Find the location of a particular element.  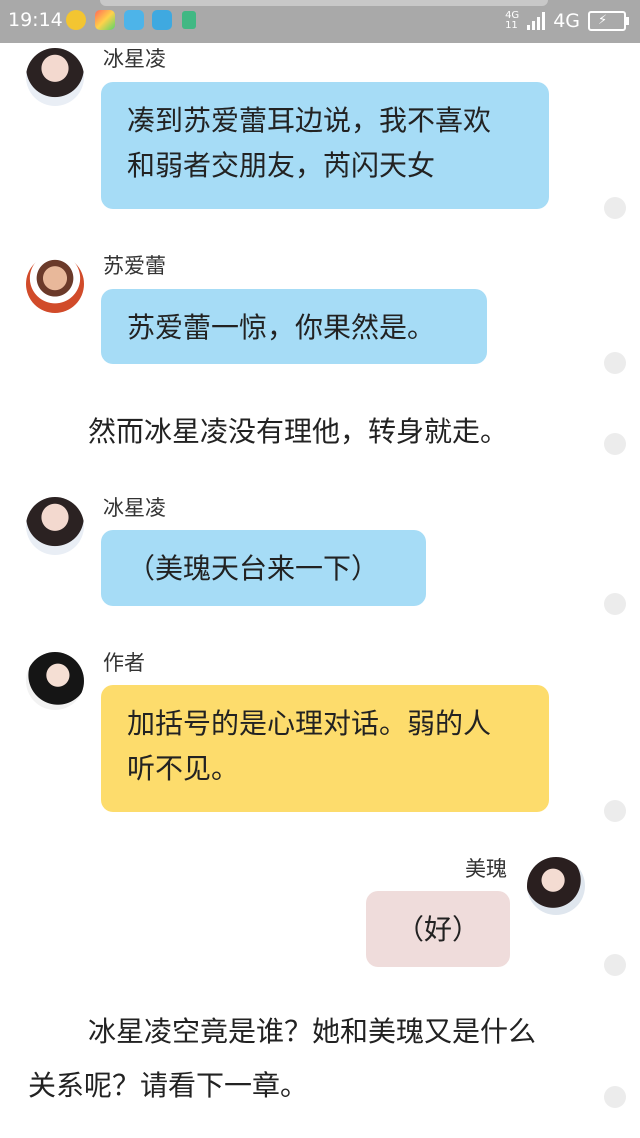

bubble-line: 加括号的是心理对话。弱的人 is located at coordinates (309, 723).